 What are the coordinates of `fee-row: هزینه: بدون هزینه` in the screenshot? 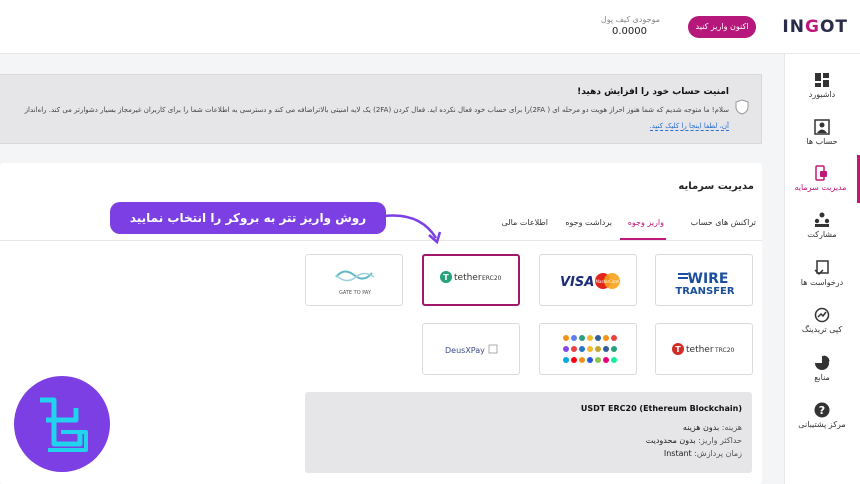 It's located at (712, 427).